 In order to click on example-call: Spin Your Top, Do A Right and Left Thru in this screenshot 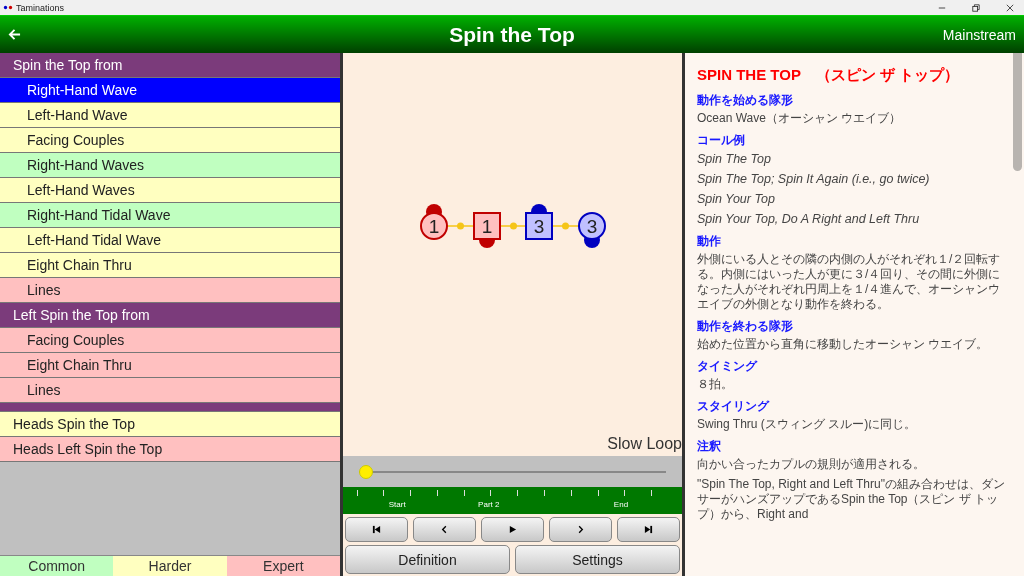, I will do `click(809, 219)`.